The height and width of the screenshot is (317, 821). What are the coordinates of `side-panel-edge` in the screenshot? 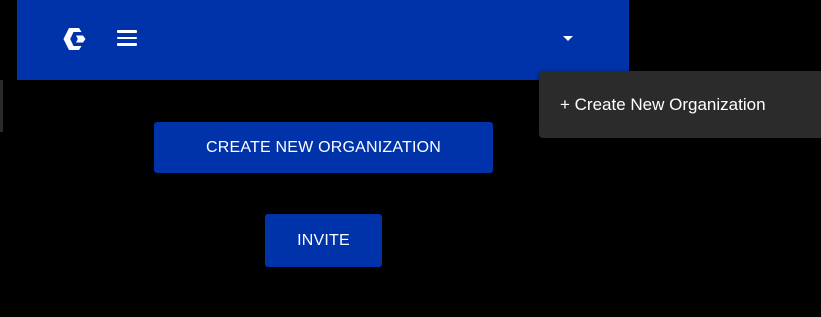 It's located at (1, 106).